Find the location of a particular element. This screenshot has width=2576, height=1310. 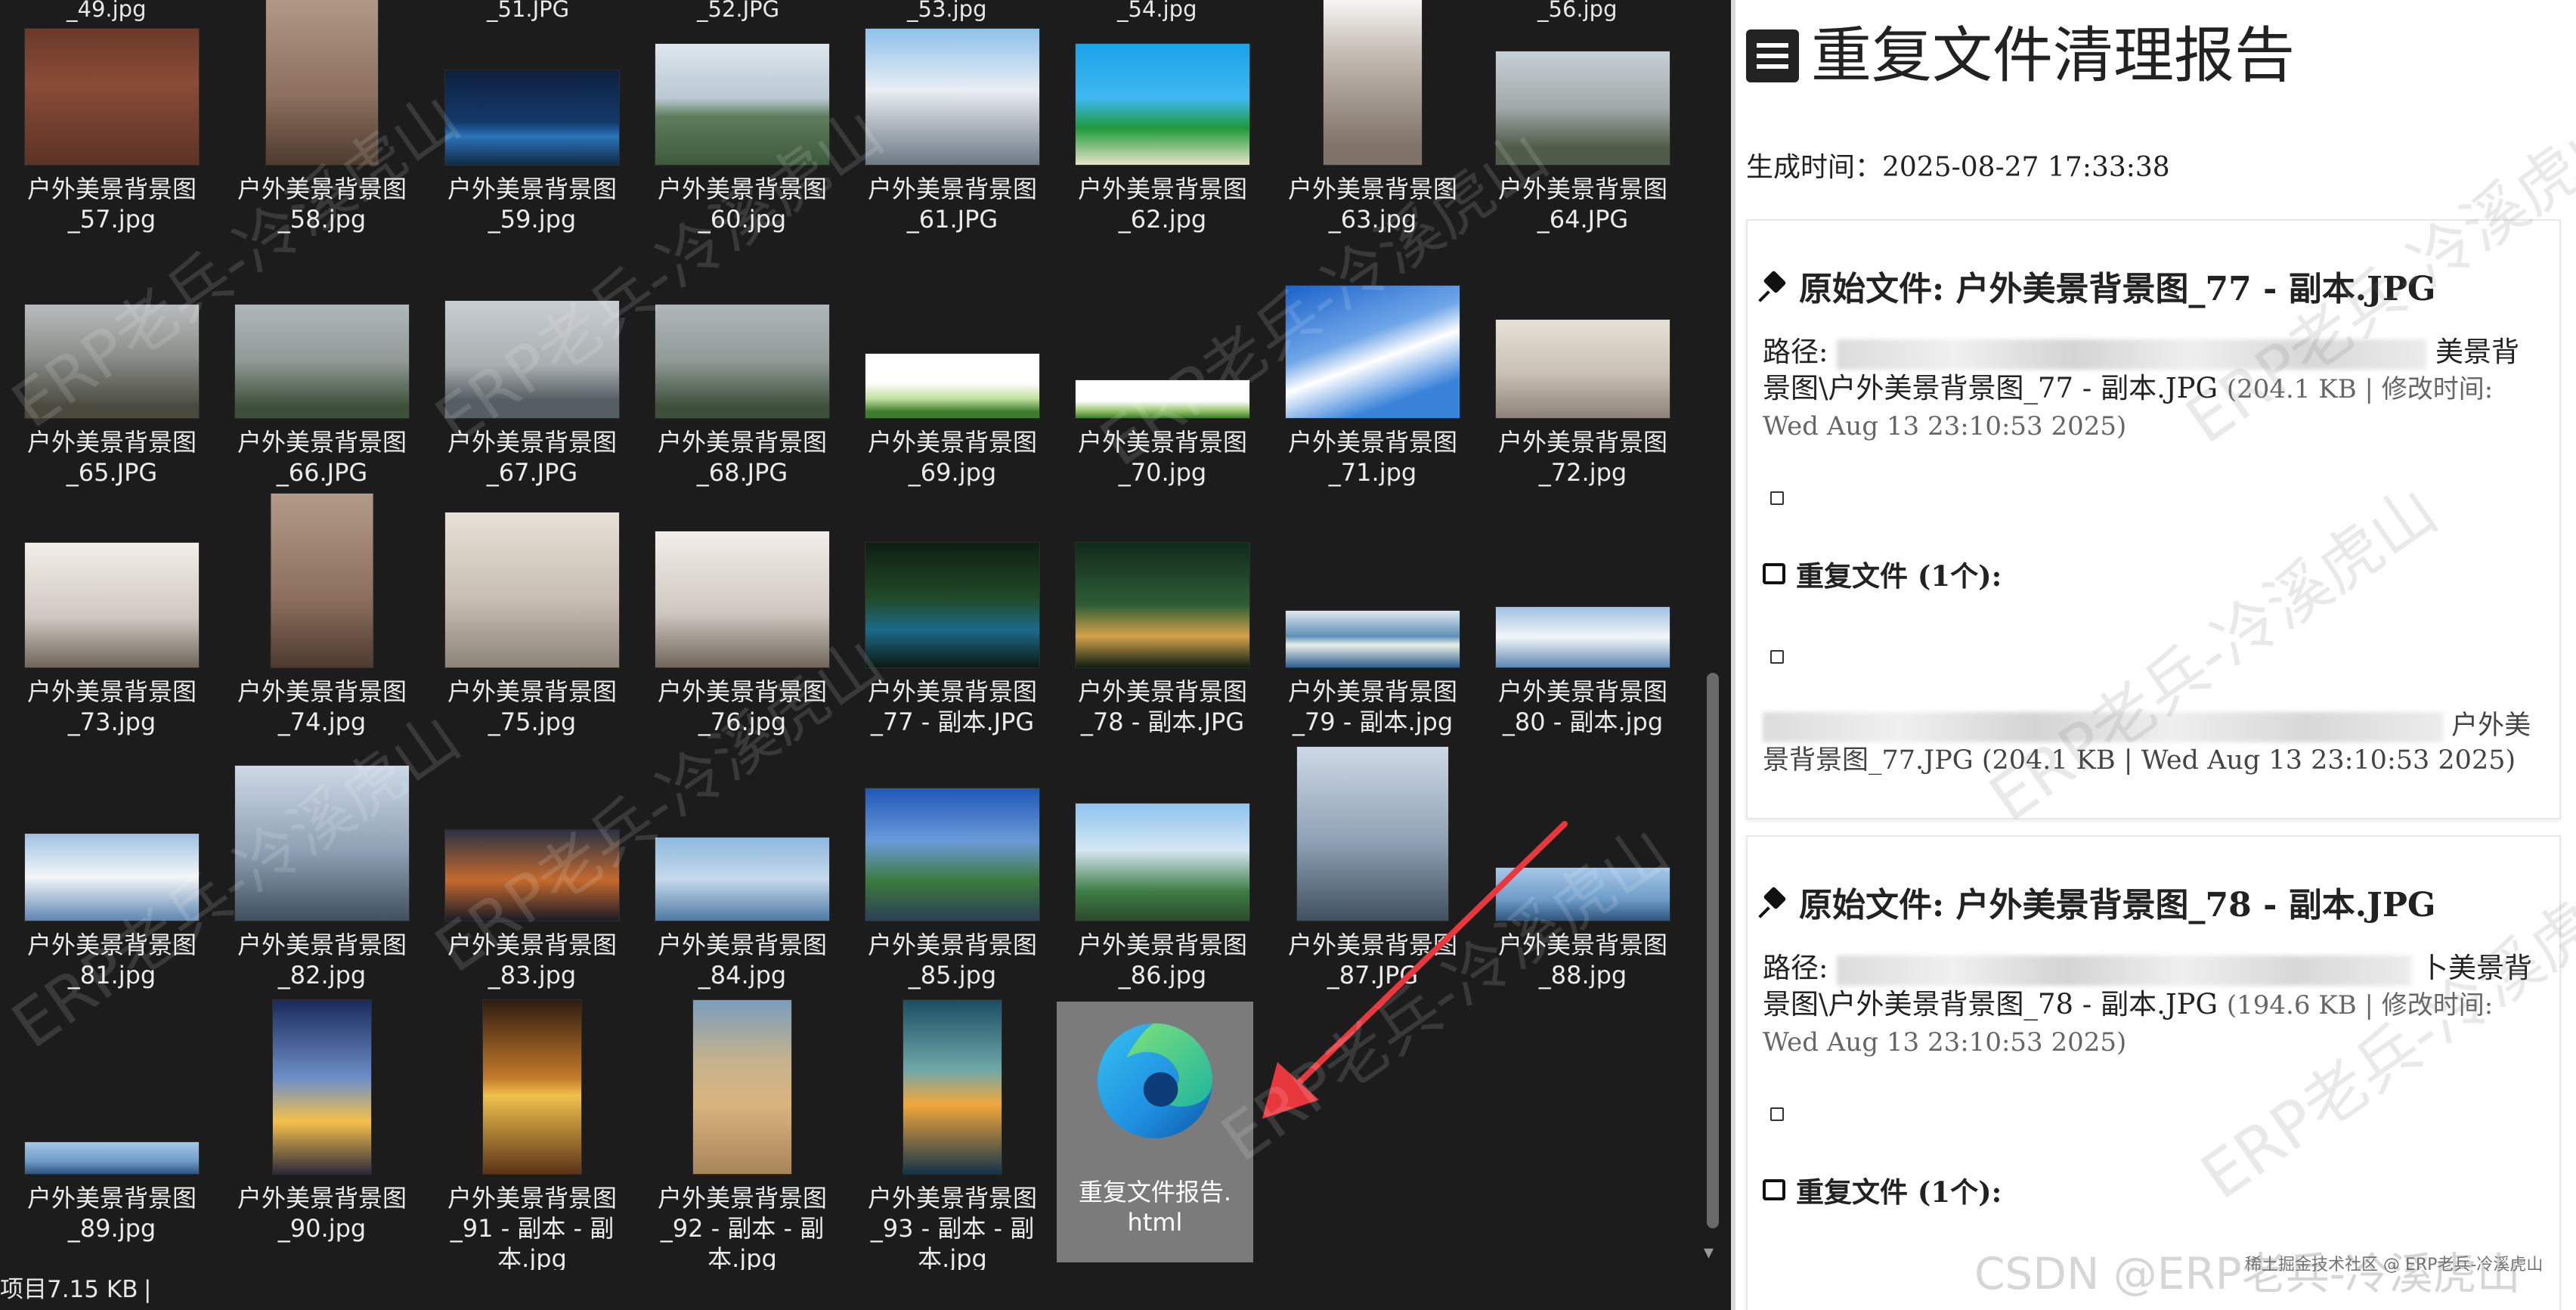

file-name-label: 户外美景背景图 _58.jpg is located at coordinates (322, 204).